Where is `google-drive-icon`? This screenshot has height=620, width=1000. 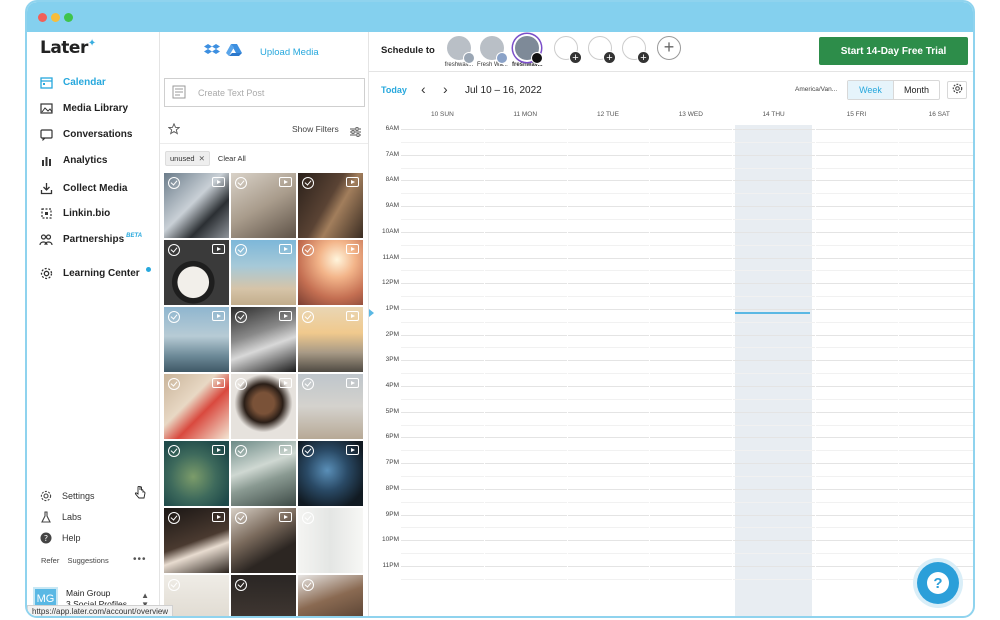
google-drive-icon is located at coordinates (234, 52).